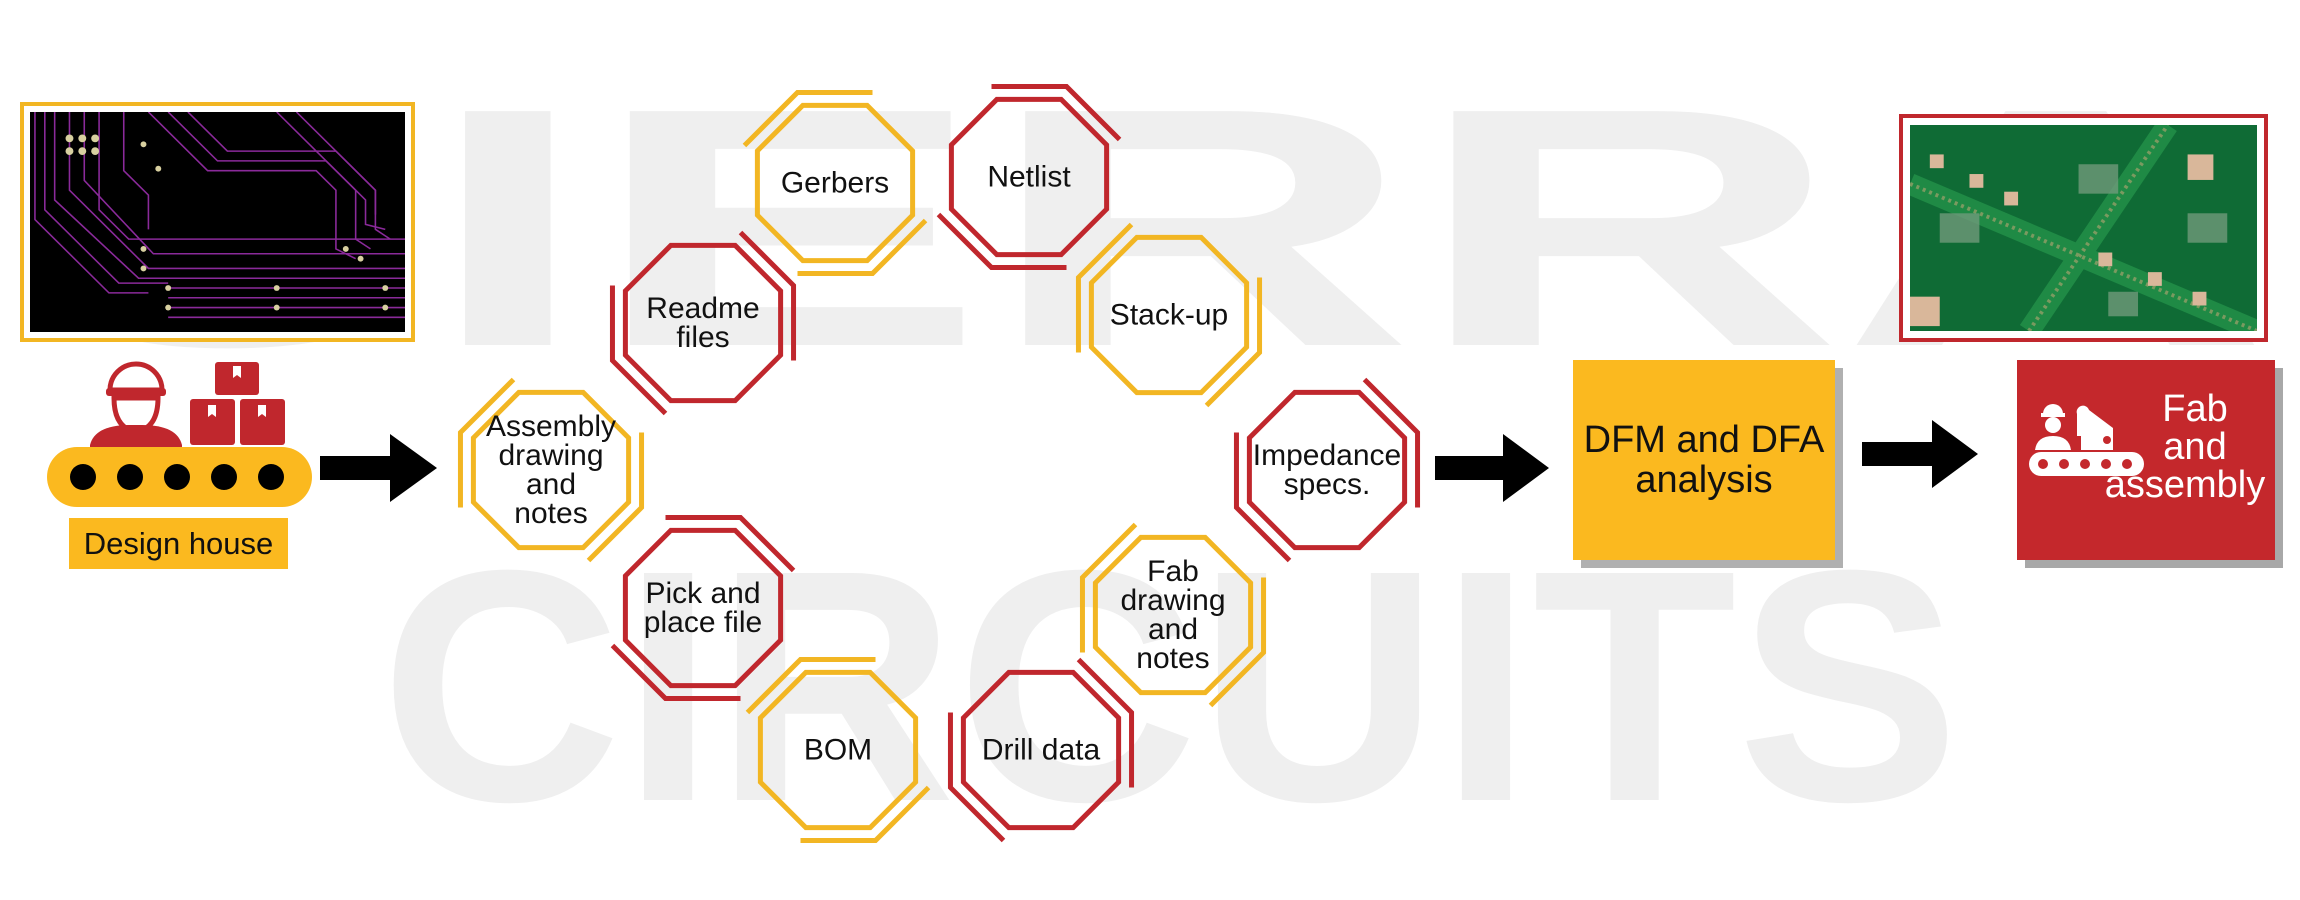 This screenshot has width=2300, height=900. I want to click on file-label-drill: Drill data, so click(1041, 750).